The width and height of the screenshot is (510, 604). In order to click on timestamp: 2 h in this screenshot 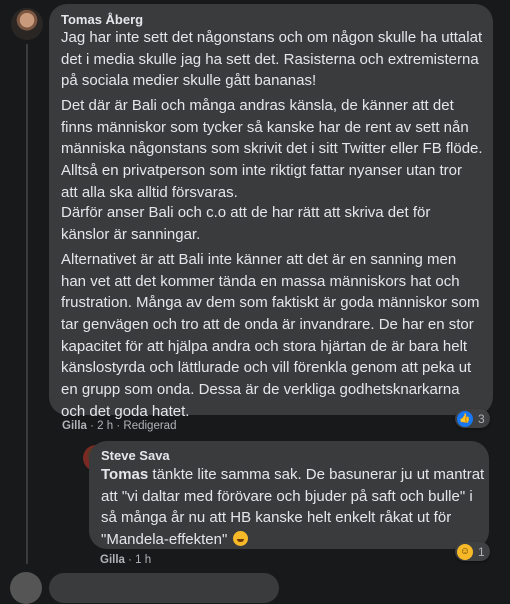, I will do `click(105, 426)`.